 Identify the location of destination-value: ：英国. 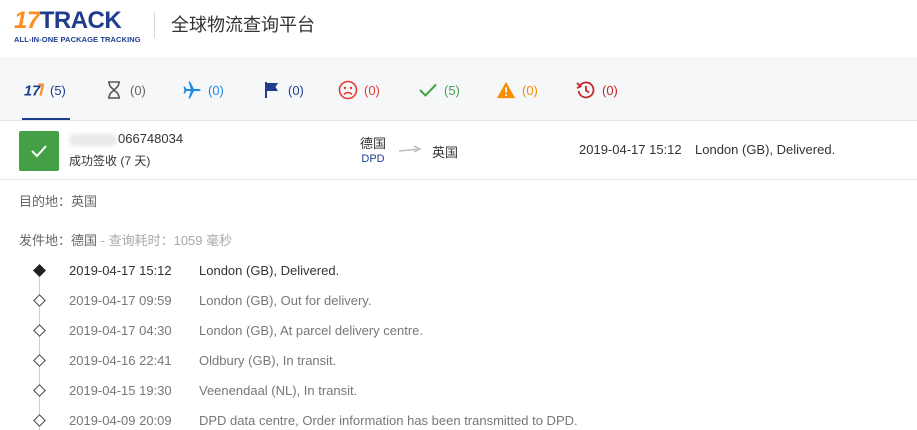
(78, 201).